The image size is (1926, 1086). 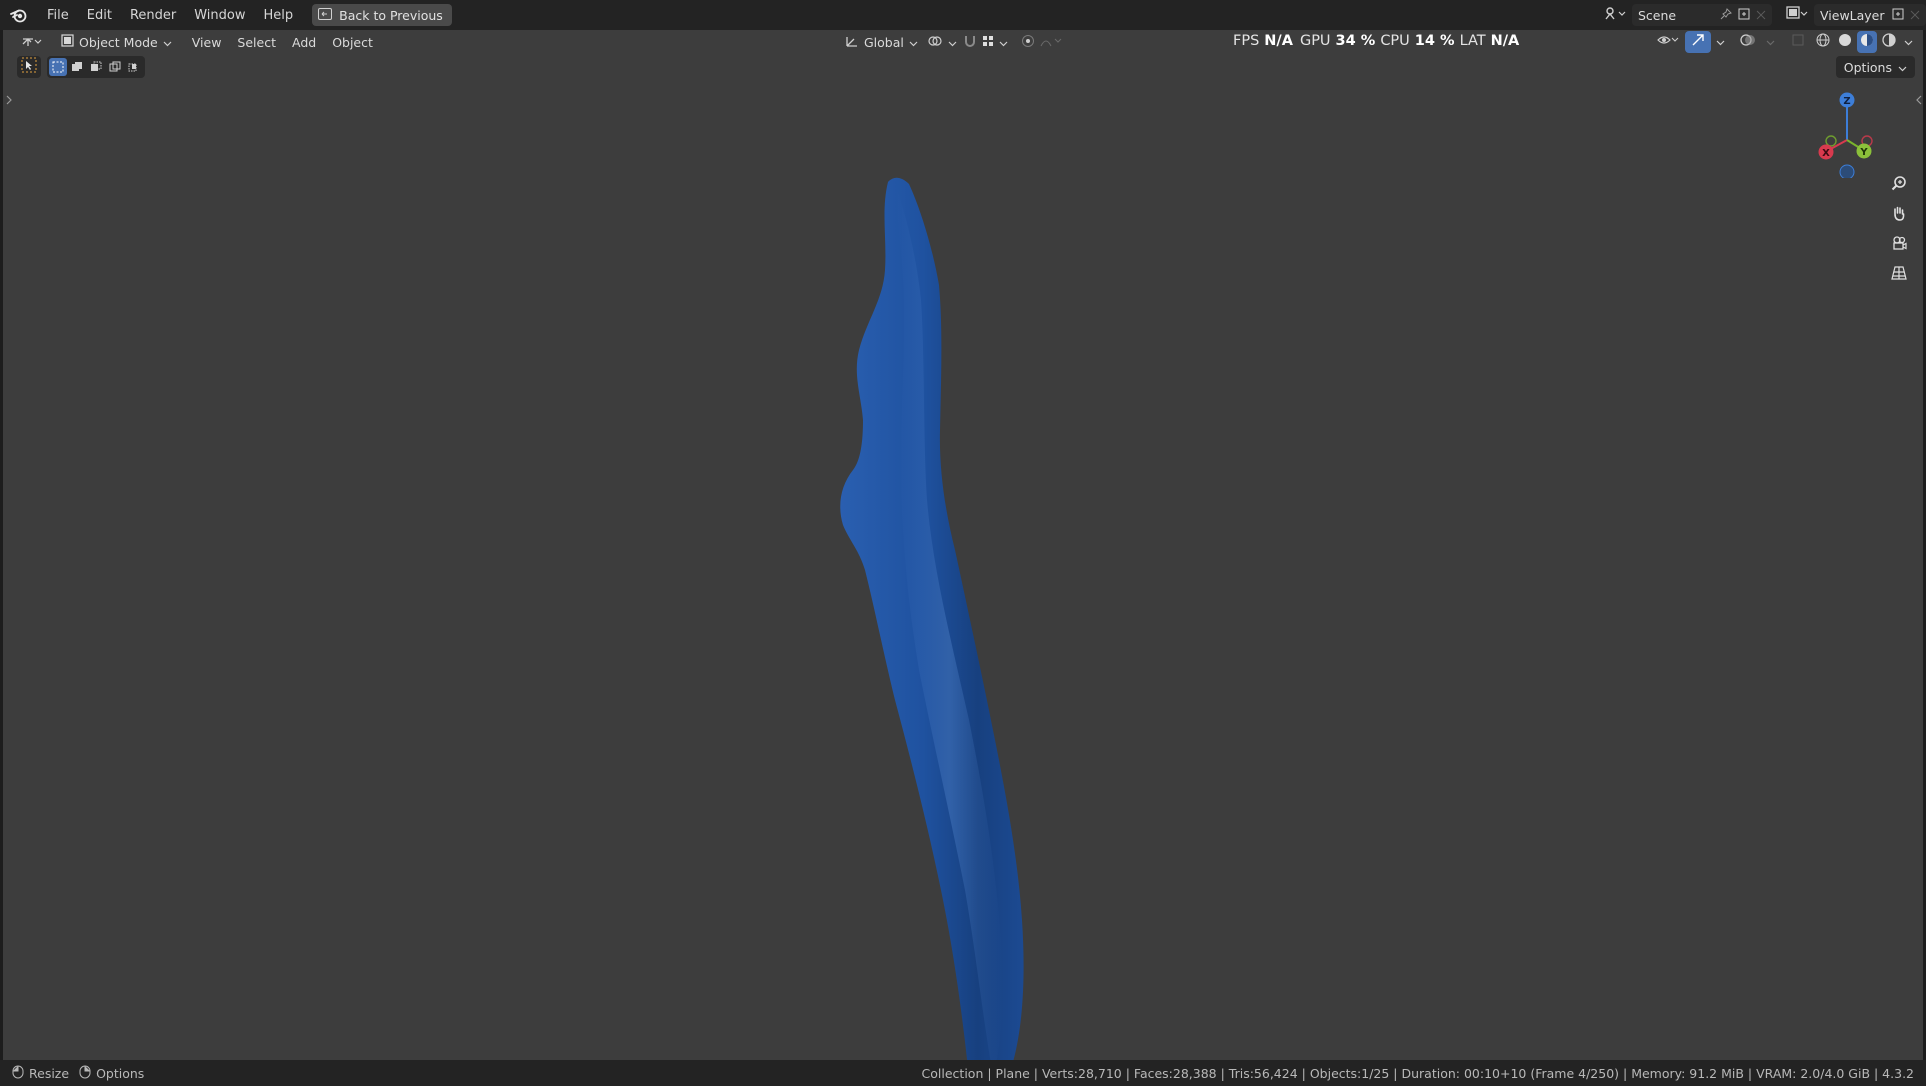 I want to click on perspective-toggle-button, so click(x=1899, y=275).